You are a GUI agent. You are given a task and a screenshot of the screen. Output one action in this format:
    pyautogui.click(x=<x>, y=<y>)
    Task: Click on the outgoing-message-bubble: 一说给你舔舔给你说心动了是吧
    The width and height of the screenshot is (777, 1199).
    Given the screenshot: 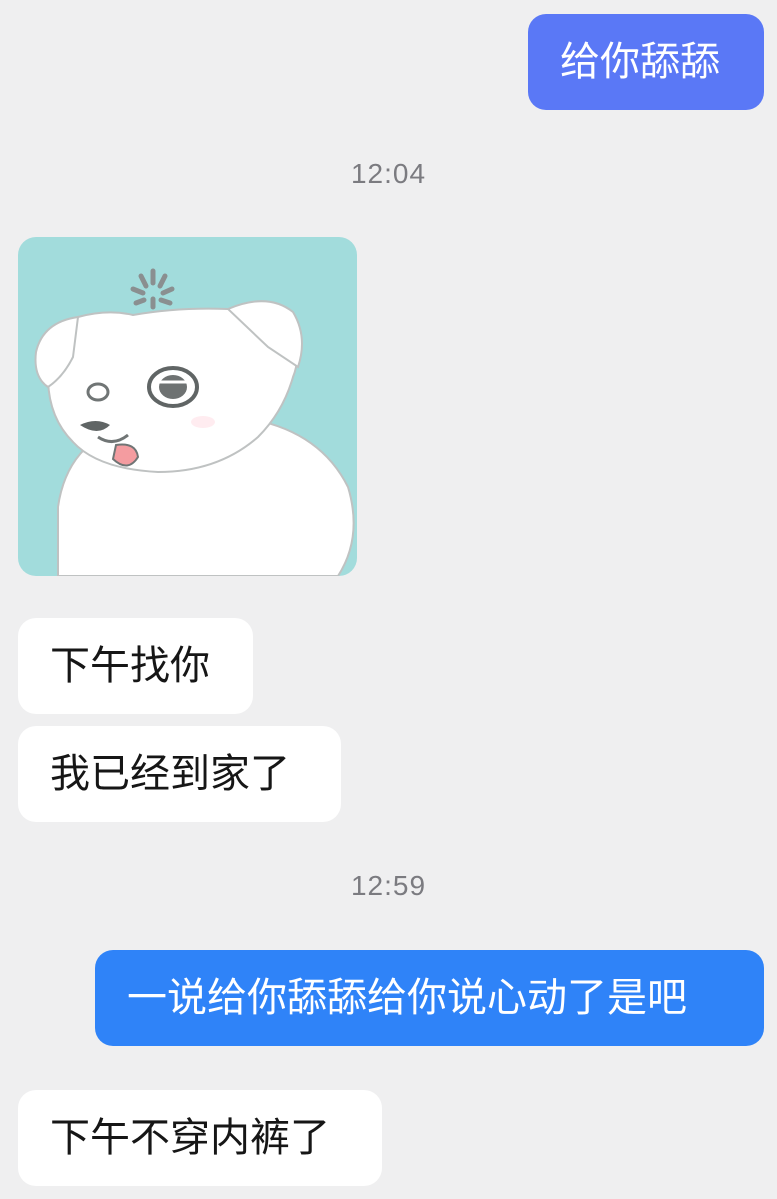 What is the action you would take?
    pyautogui.click(x=429, y=998)
    